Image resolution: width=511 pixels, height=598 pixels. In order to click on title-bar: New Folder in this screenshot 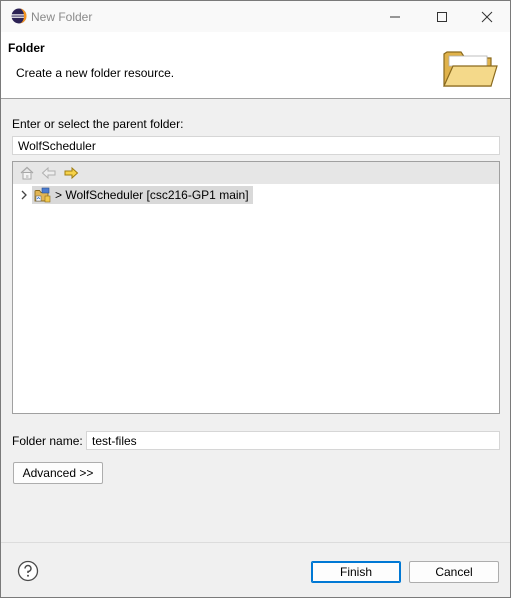, I will do `click(255, 16)`.